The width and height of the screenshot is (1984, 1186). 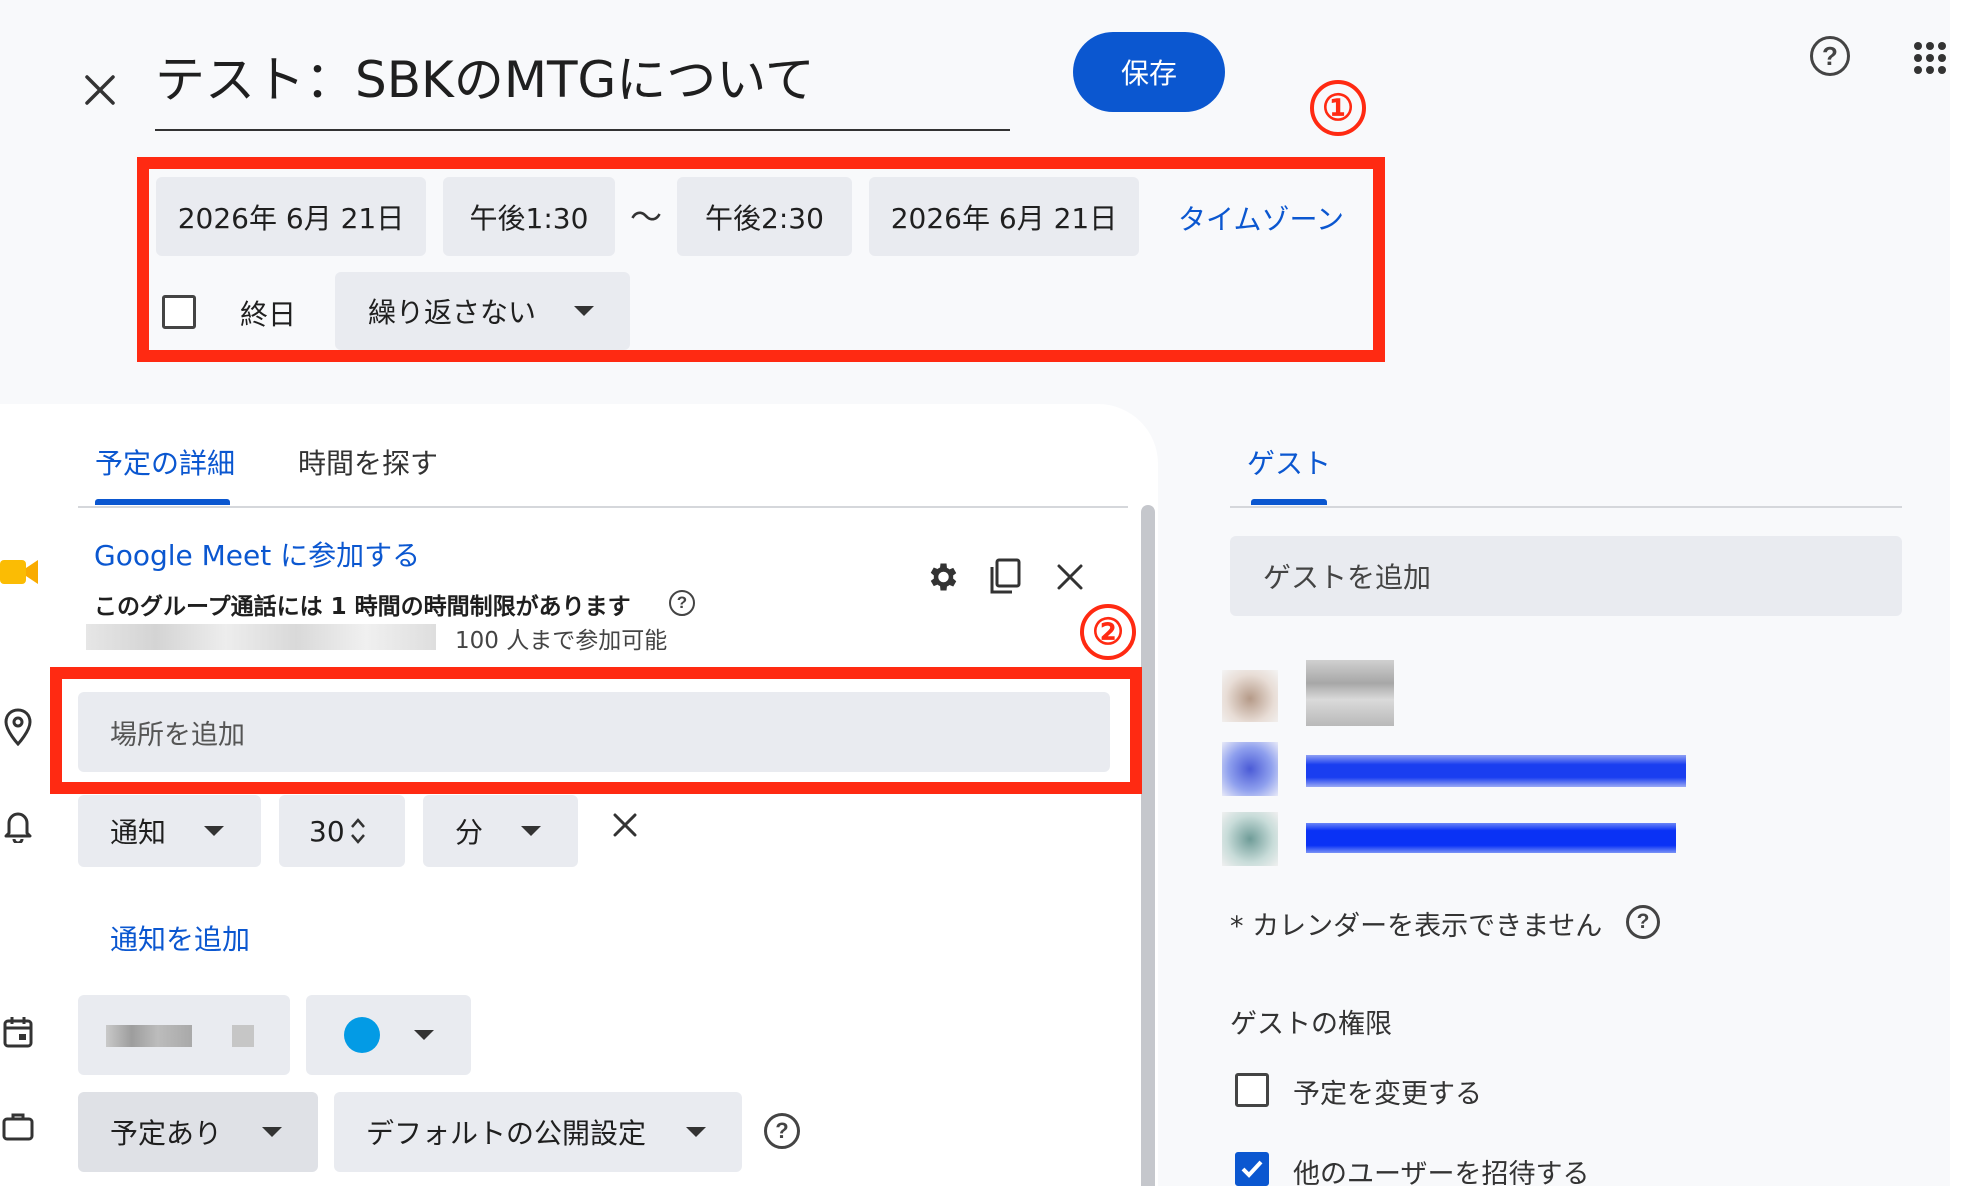 I want to click on save-button: 保存, so click(x=1149, y=72).